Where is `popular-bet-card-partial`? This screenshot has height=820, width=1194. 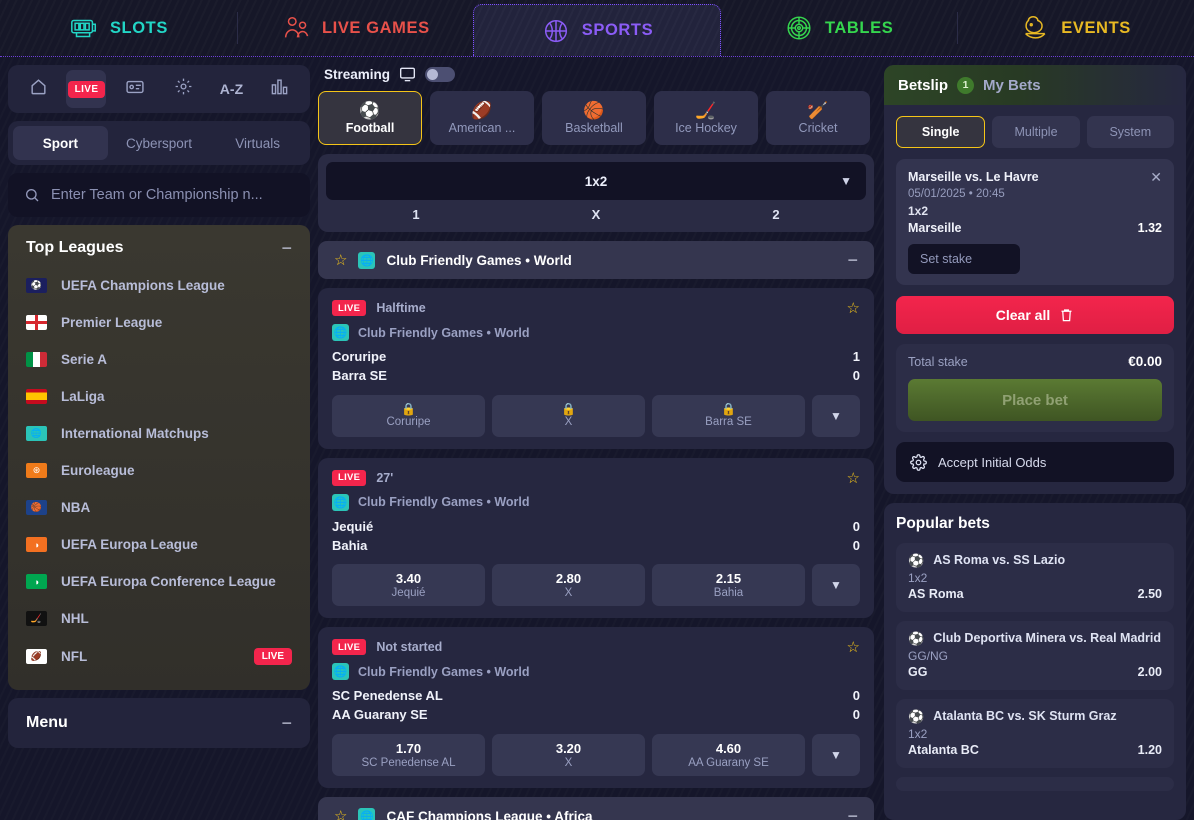
popular-bet-card-partial is located at coordinates (1035, 784).